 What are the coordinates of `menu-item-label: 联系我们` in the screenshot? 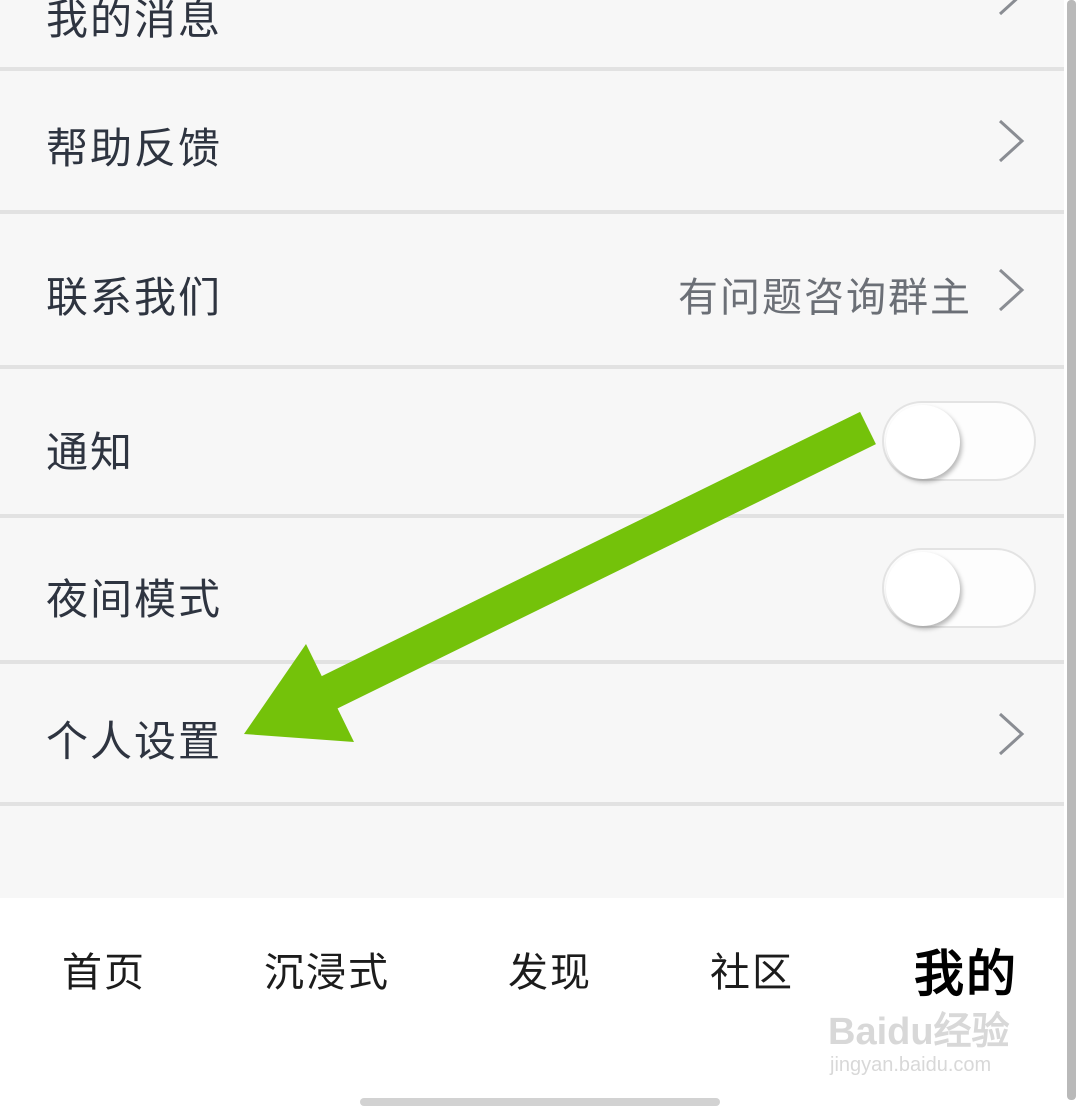 It's located at (134, 297).